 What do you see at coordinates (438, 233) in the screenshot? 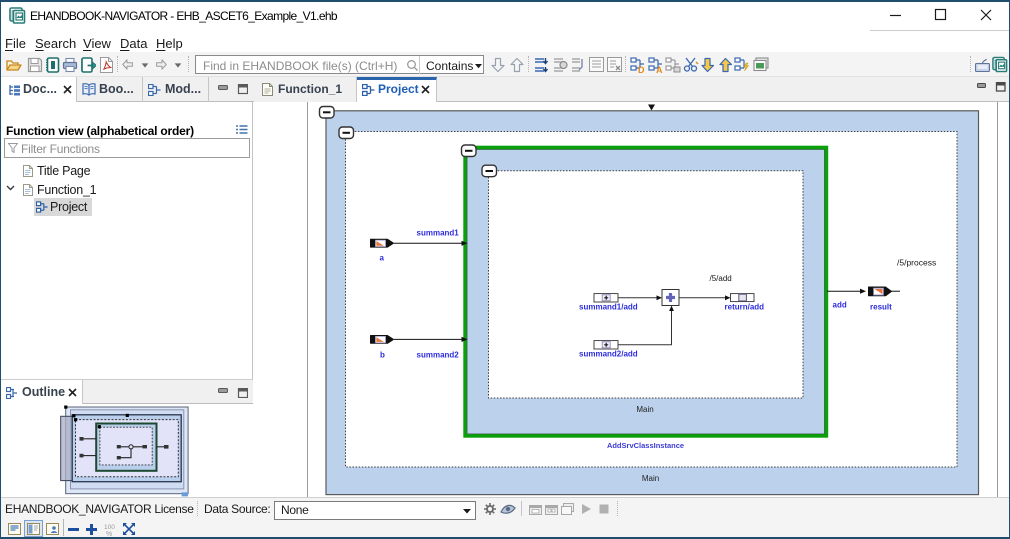
I see `svg-text: summand1` at bounding box center [438, 233].